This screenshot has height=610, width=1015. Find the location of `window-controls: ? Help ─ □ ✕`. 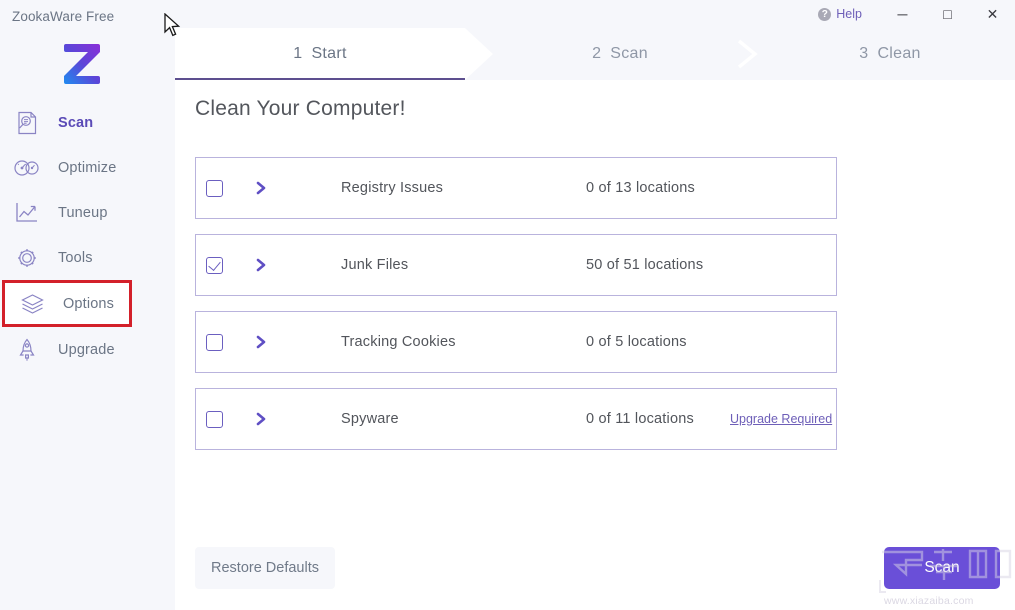

window-controls: ? Help ─ □ ✕ is located at coordinates (916, 14).